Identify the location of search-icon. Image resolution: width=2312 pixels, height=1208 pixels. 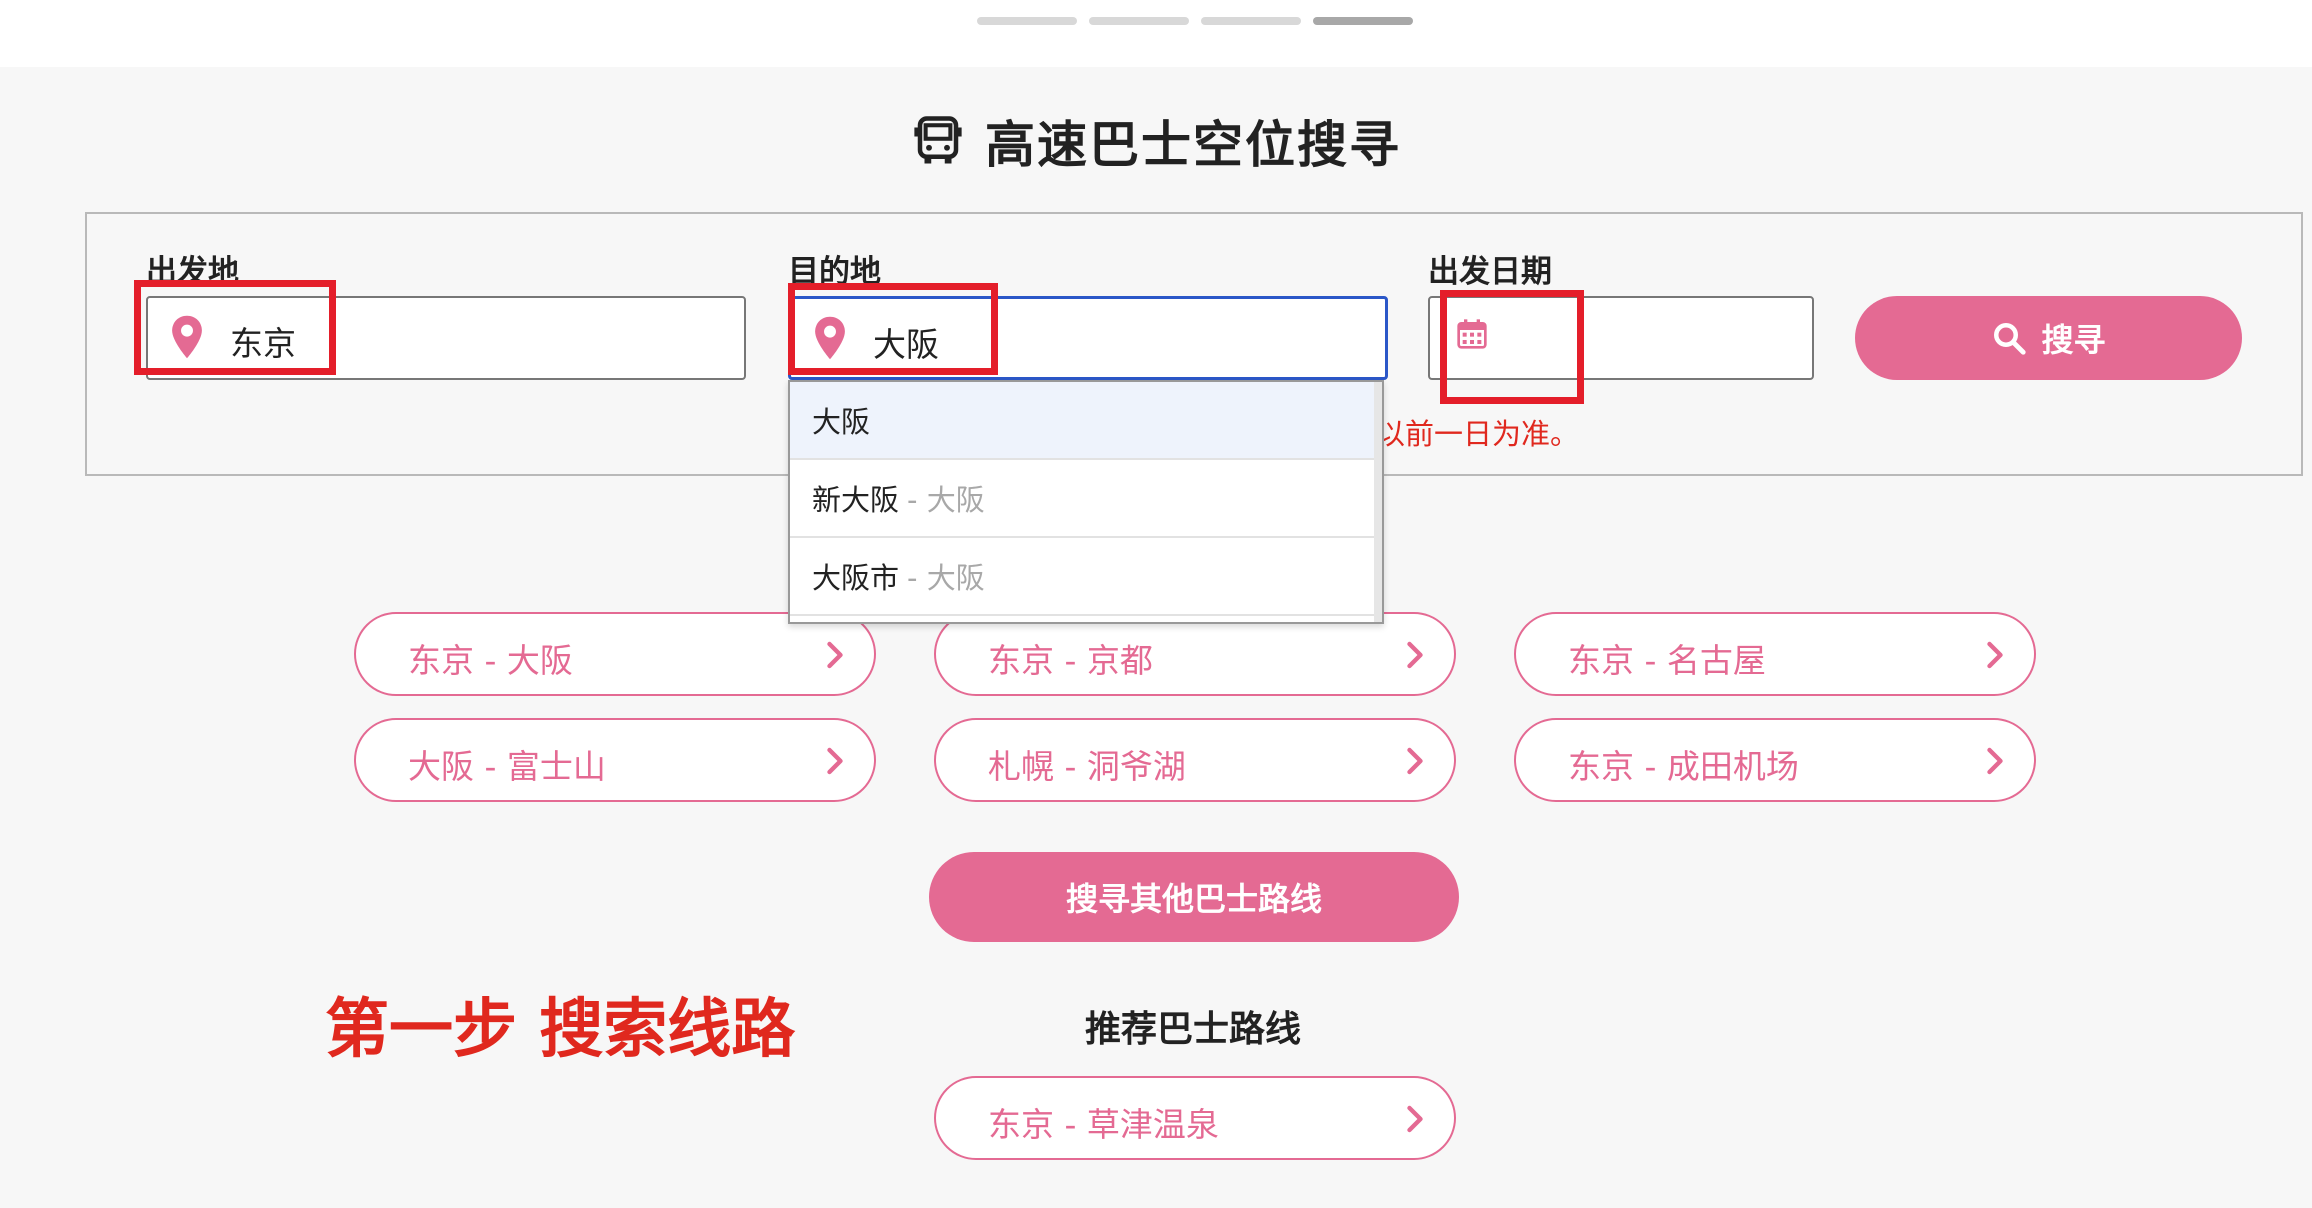
(2010, 339).